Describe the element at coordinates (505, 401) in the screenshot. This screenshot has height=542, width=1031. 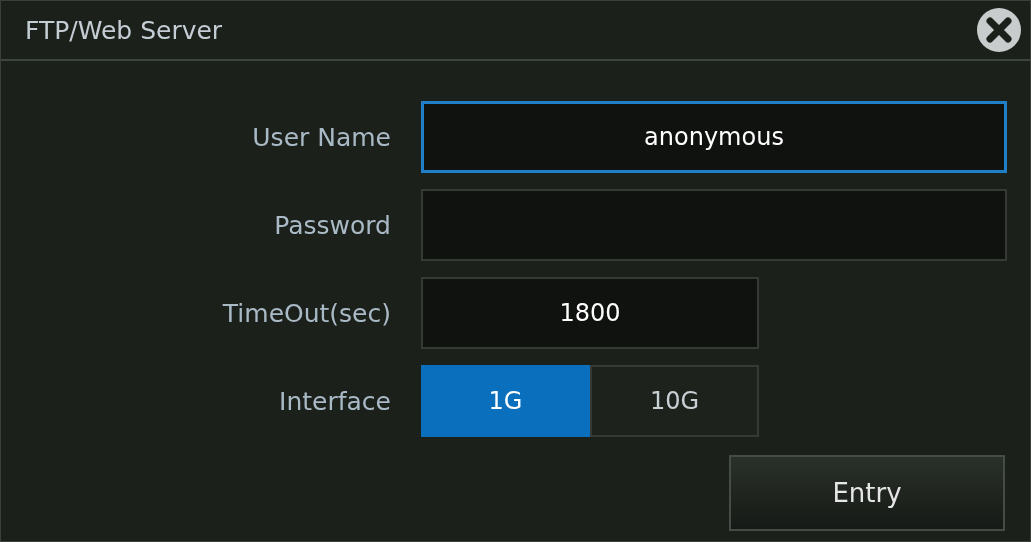
I see `segment-option: 1G` at that location.